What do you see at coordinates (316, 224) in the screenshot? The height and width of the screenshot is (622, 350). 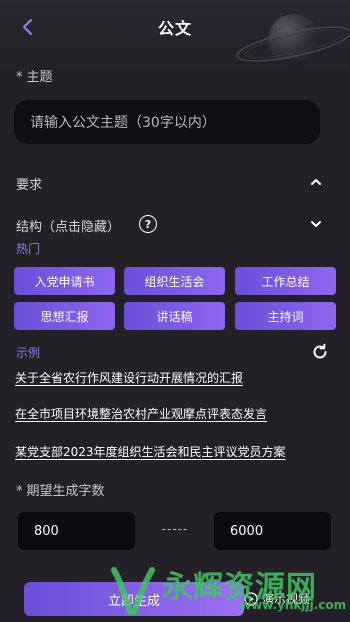 I see `chevron-down-icon` at bounding box center [316, 224].